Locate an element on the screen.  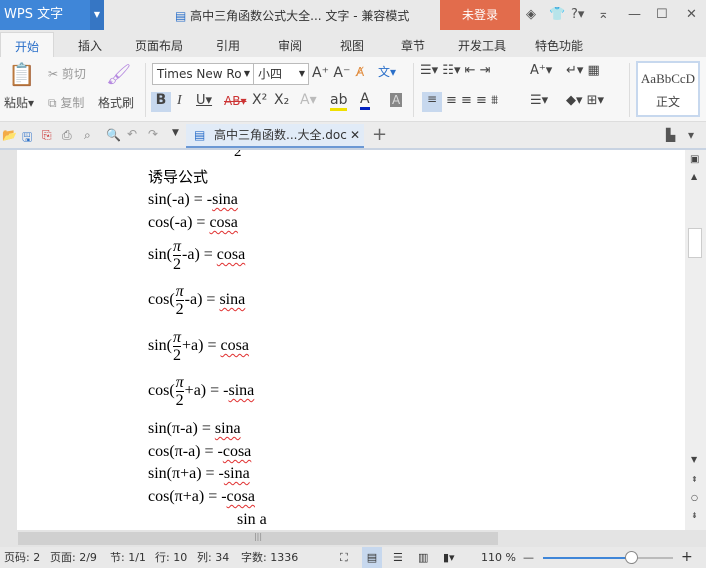
highlight-icon: ab is located at coordinates (339, 101).